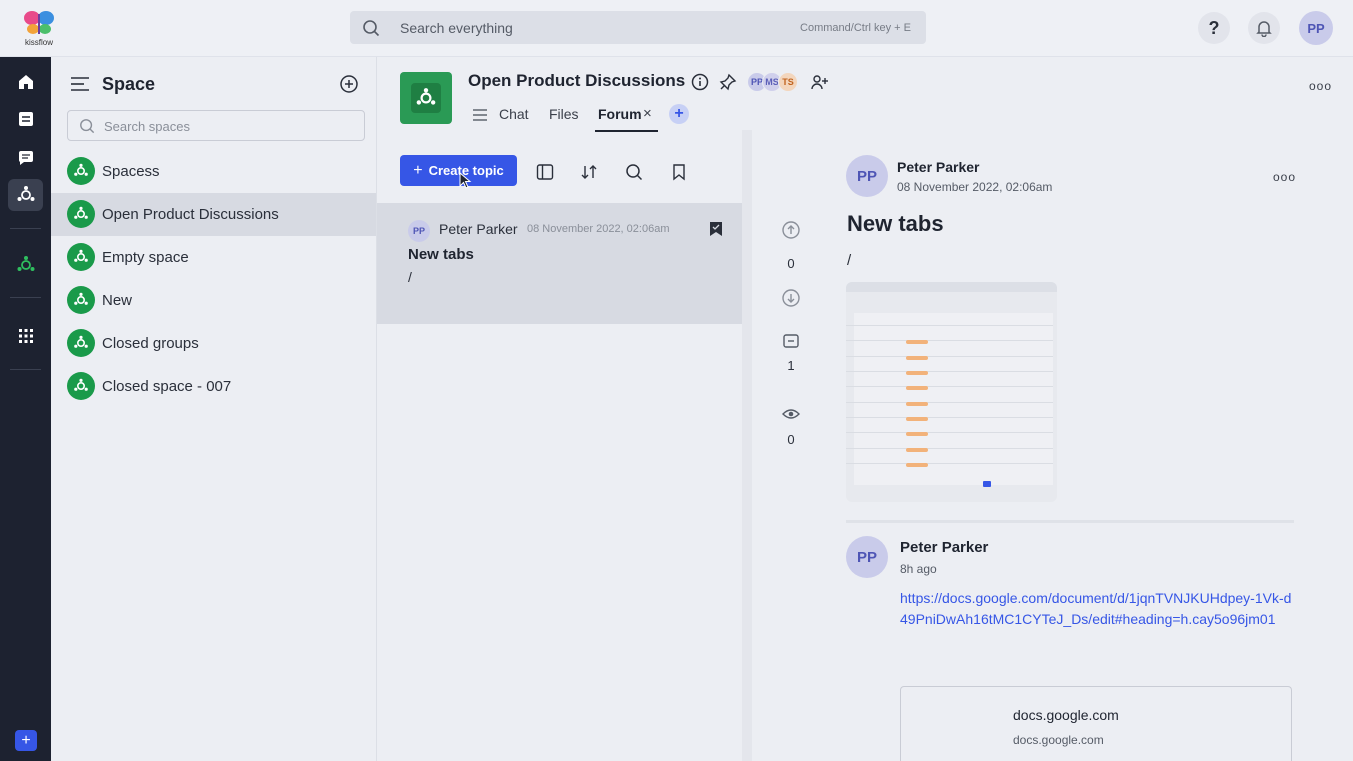  I want to click on sidebar-item-empty-space: Empty space, so click(213, 257).